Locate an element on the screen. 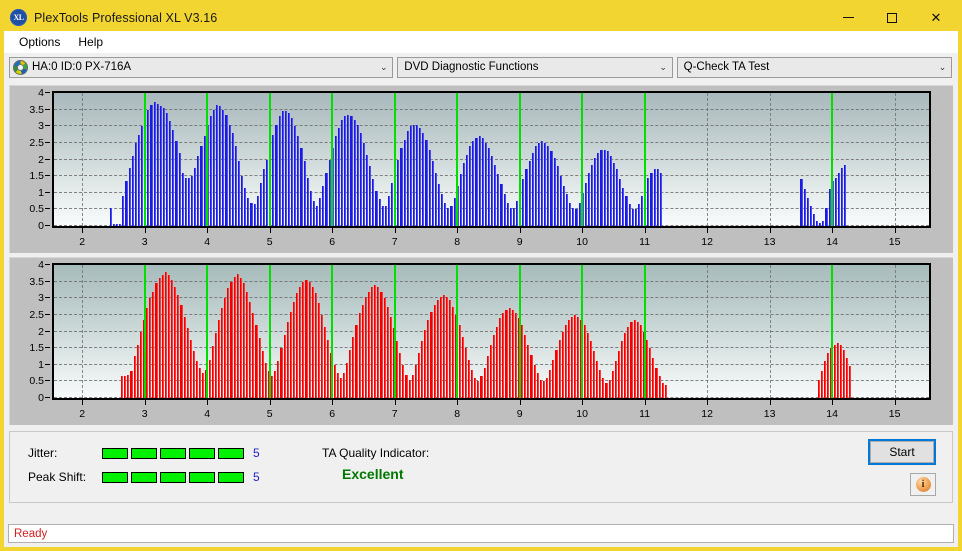 This screenshot has width=962, height=551. start-button: Start is located at coordinates (902, 452).